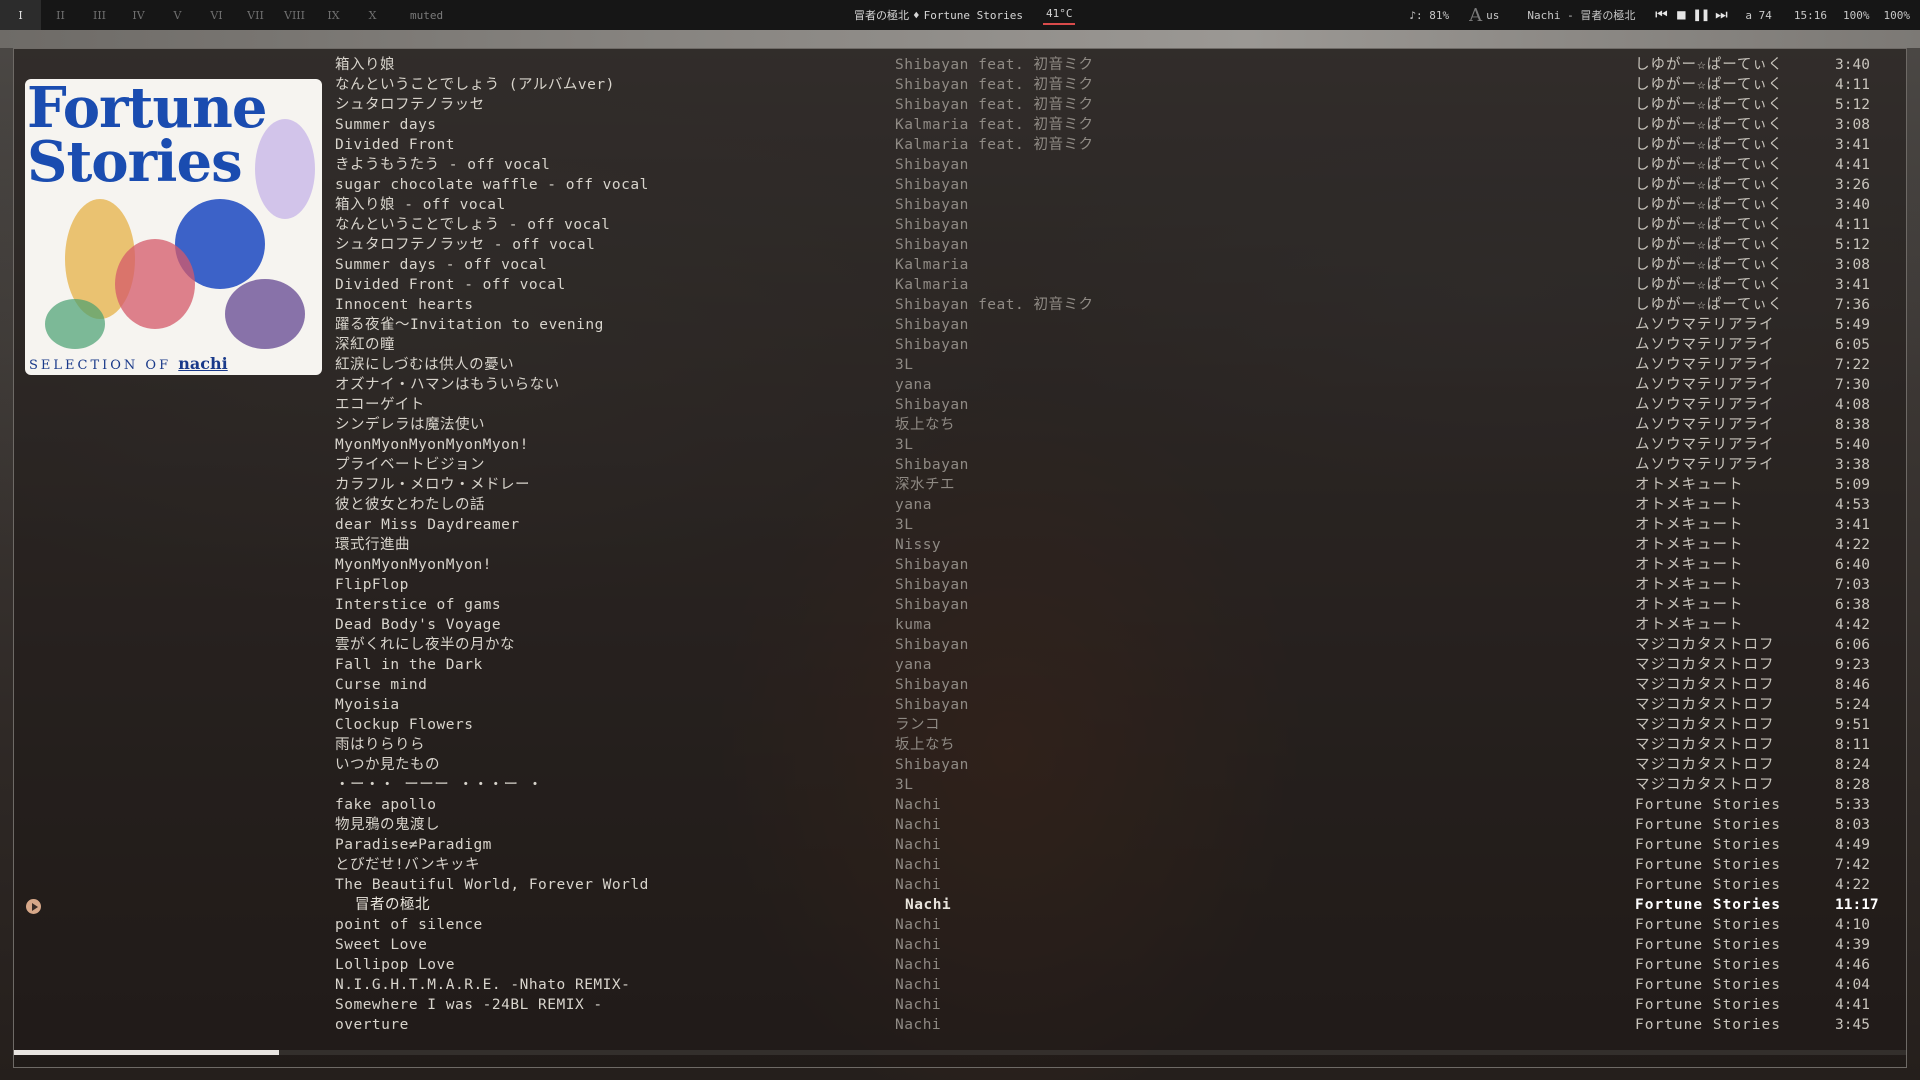  Describe the element at coordinates (1857, 905) in the screenshot. I see `track-duration: 11:17` at that location.